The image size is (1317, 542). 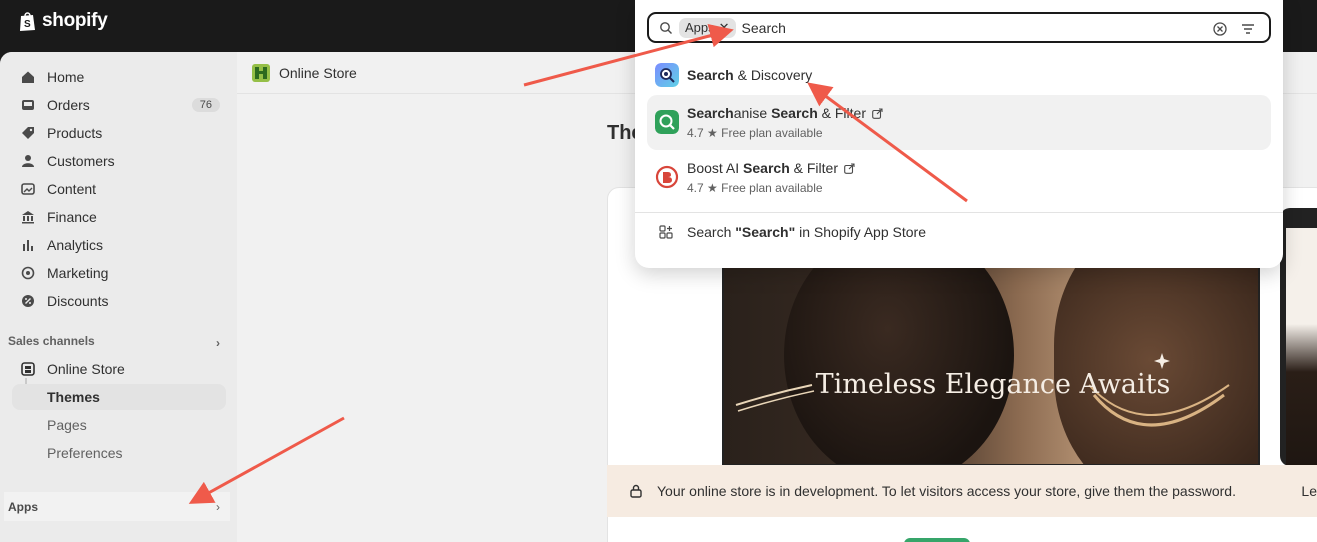 I want to click on shopify-bag-icon: S, so click(x=27, y=21).